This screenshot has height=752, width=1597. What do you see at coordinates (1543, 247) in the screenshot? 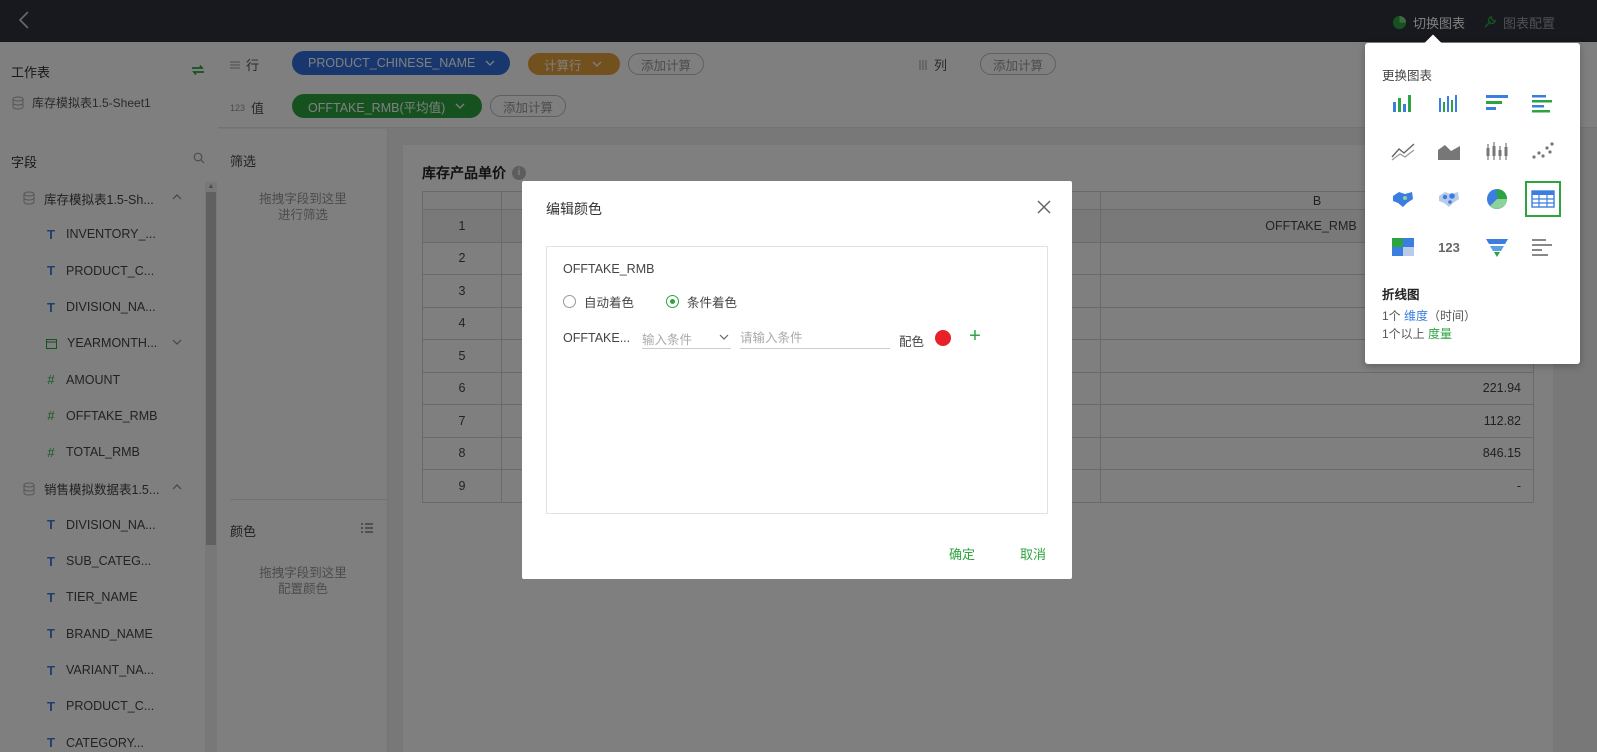
I see `gantt-chart-icon` at bounding box center [1543, 247].